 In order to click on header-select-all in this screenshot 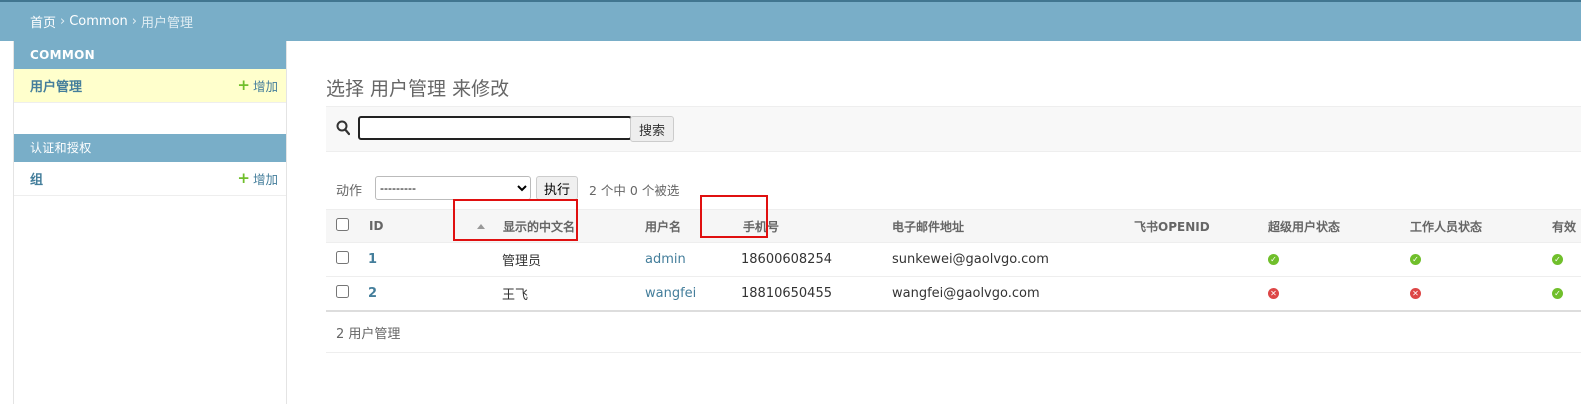, I will do `click(342, 226)`.